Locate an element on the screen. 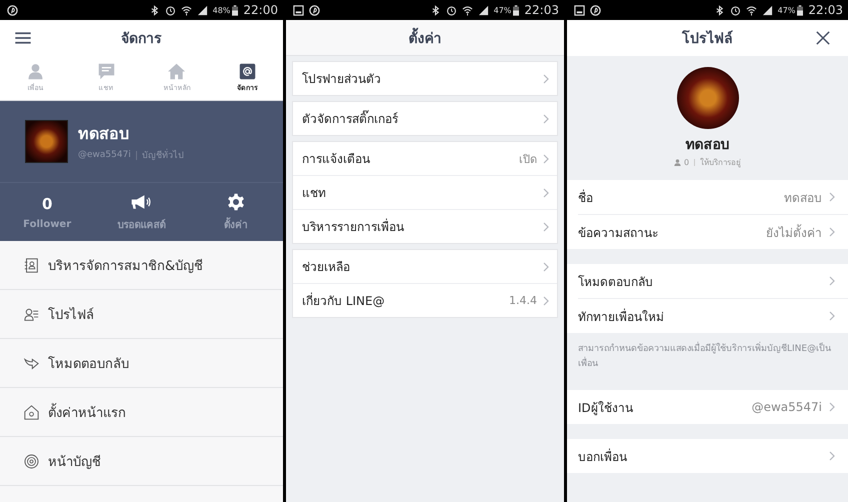 This screenshot has height=502, width=848. clock-time: 22:00 is located at coordinates (260, 10).